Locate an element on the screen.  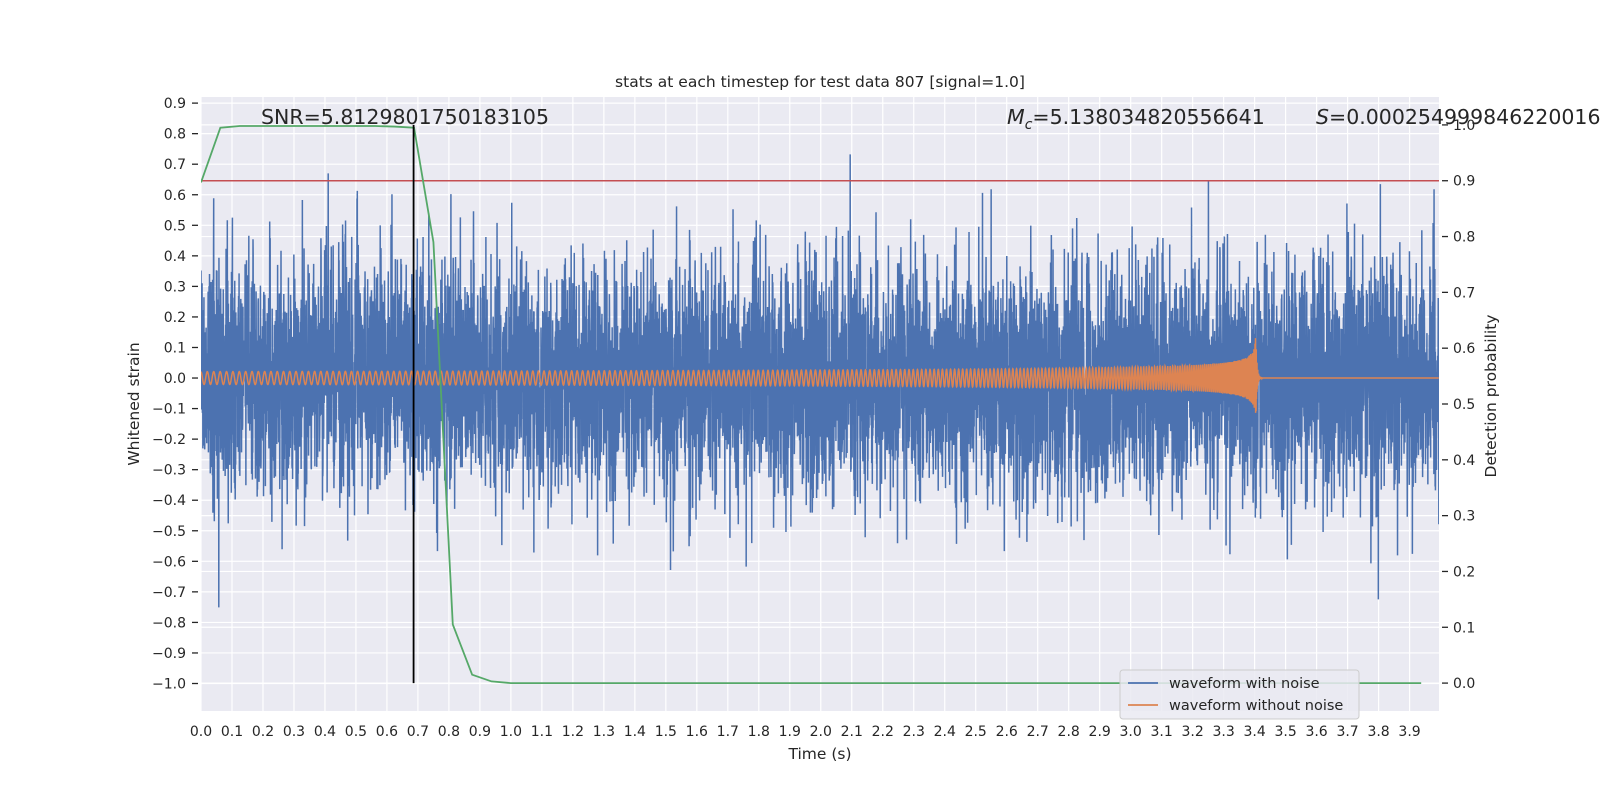
s-annotation: S=0.000254999846220016 is located at coordinates (1458, 117).